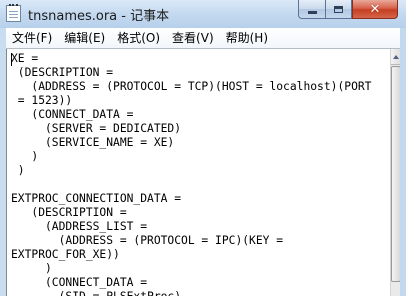  Describe the element at coordinates (138, 38) in the screenshot. I see `menu-format: 格式(O)` at that location.